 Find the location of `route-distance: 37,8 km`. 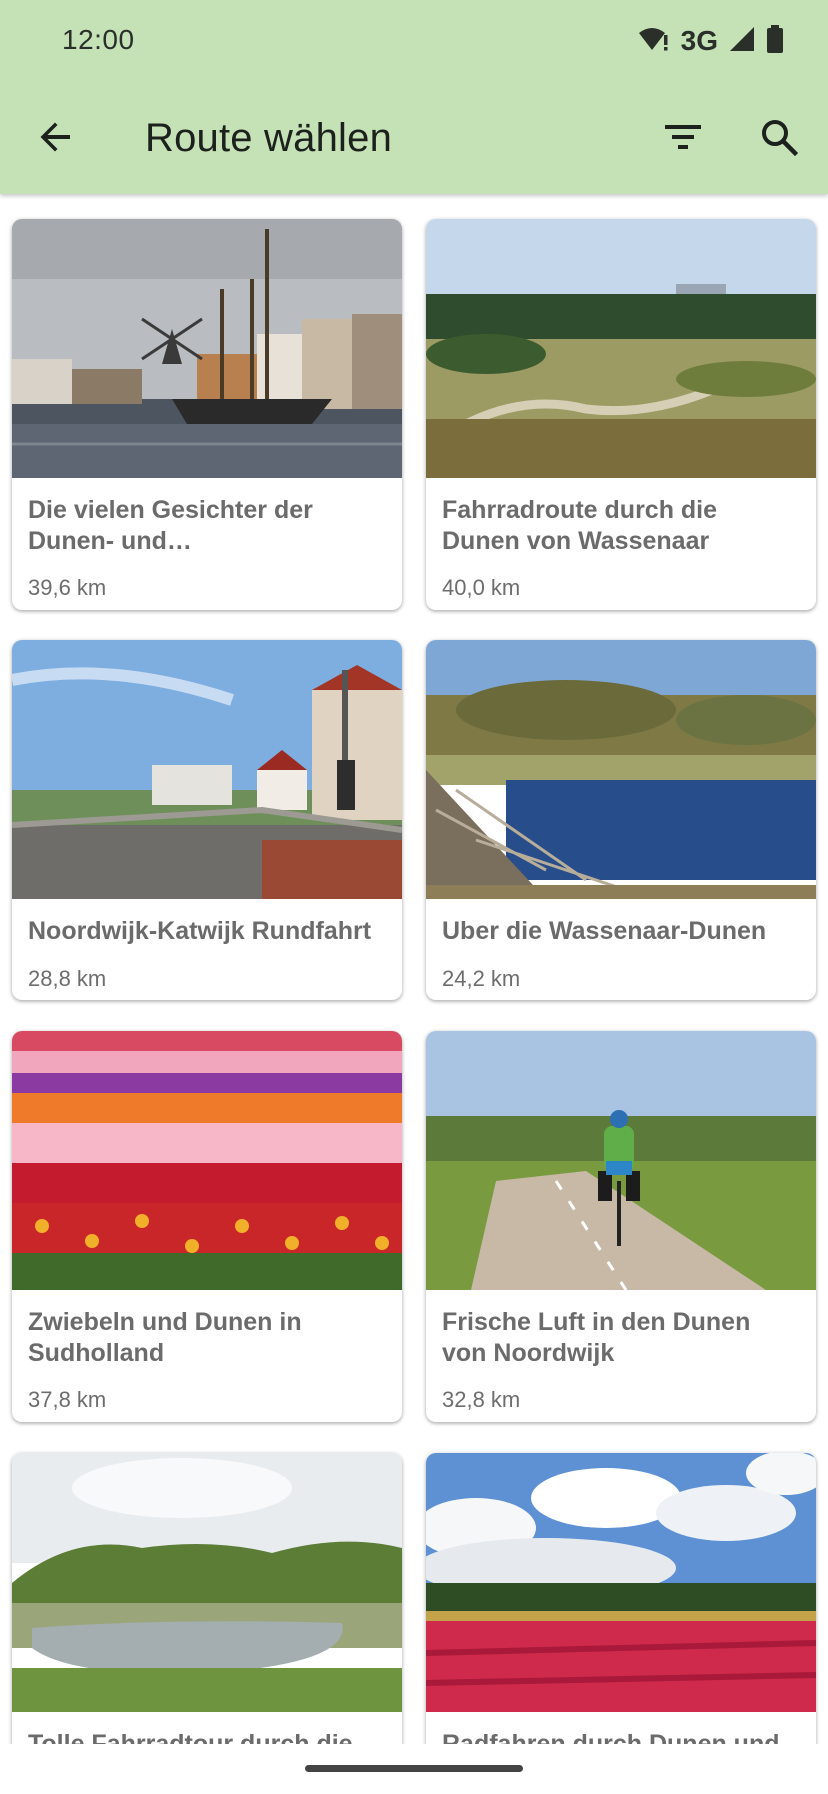

route-distance: 37,8 km is located at coordinates (67, 1399).